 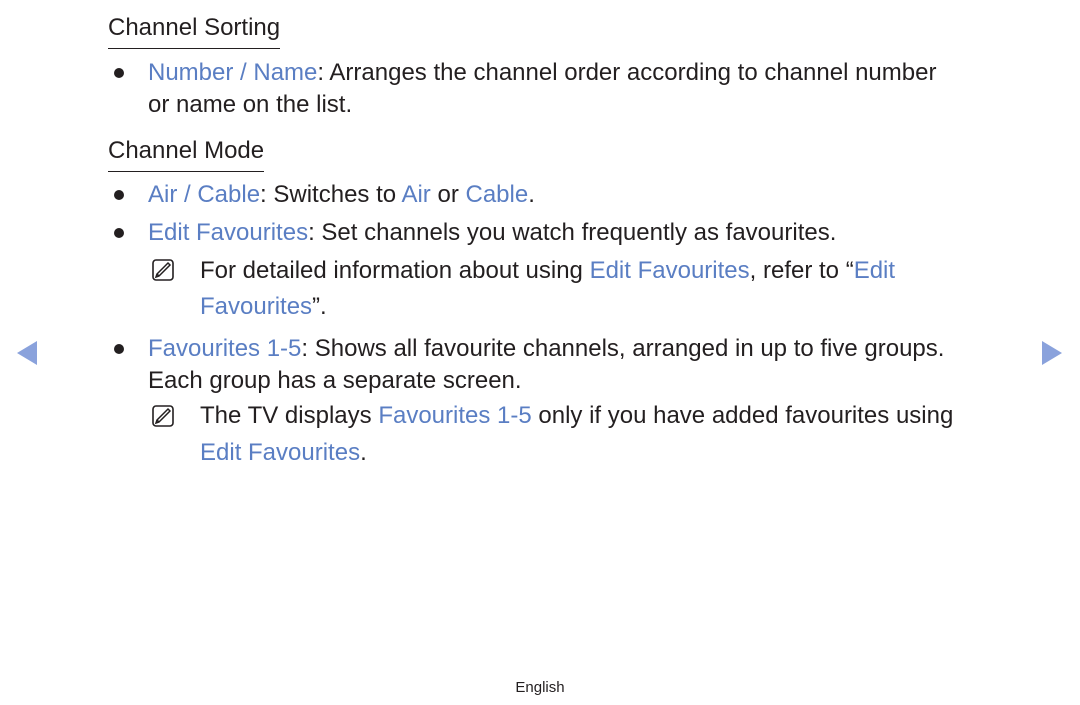 I want to click on term-air: Air, so click(x=416, y=194).